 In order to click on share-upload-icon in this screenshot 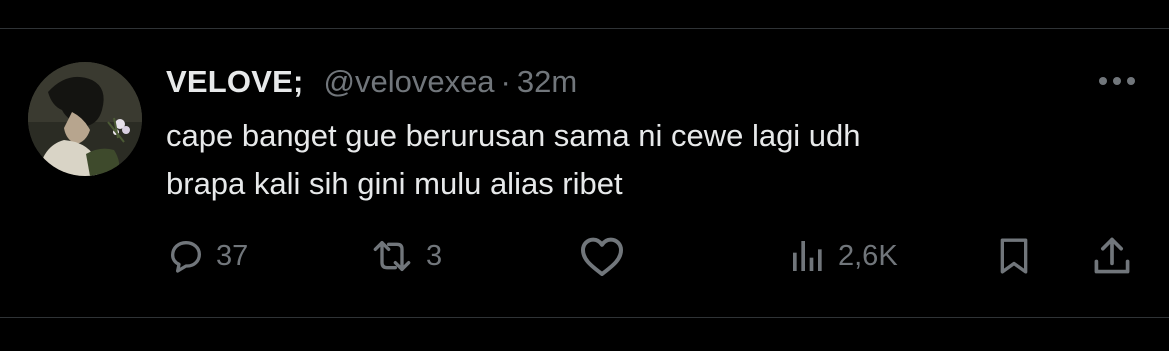, I will do `click(1112, 256)`.